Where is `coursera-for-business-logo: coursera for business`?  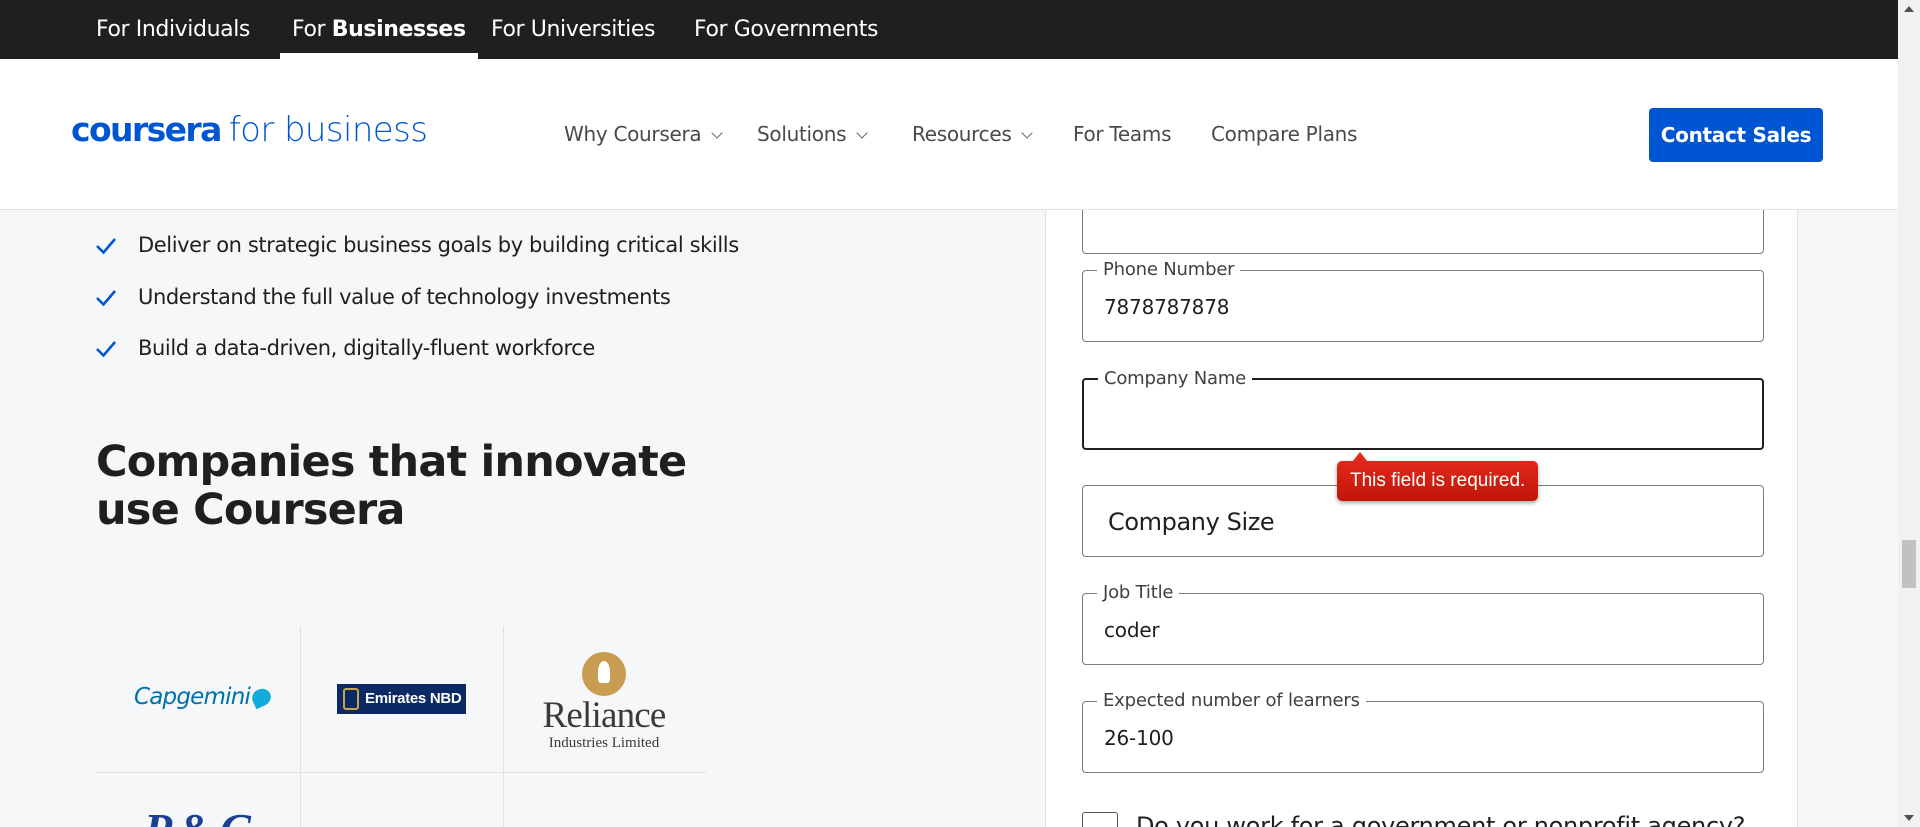
coursera-for-business-logo: coursera for business is located at coordinates (249, 130).